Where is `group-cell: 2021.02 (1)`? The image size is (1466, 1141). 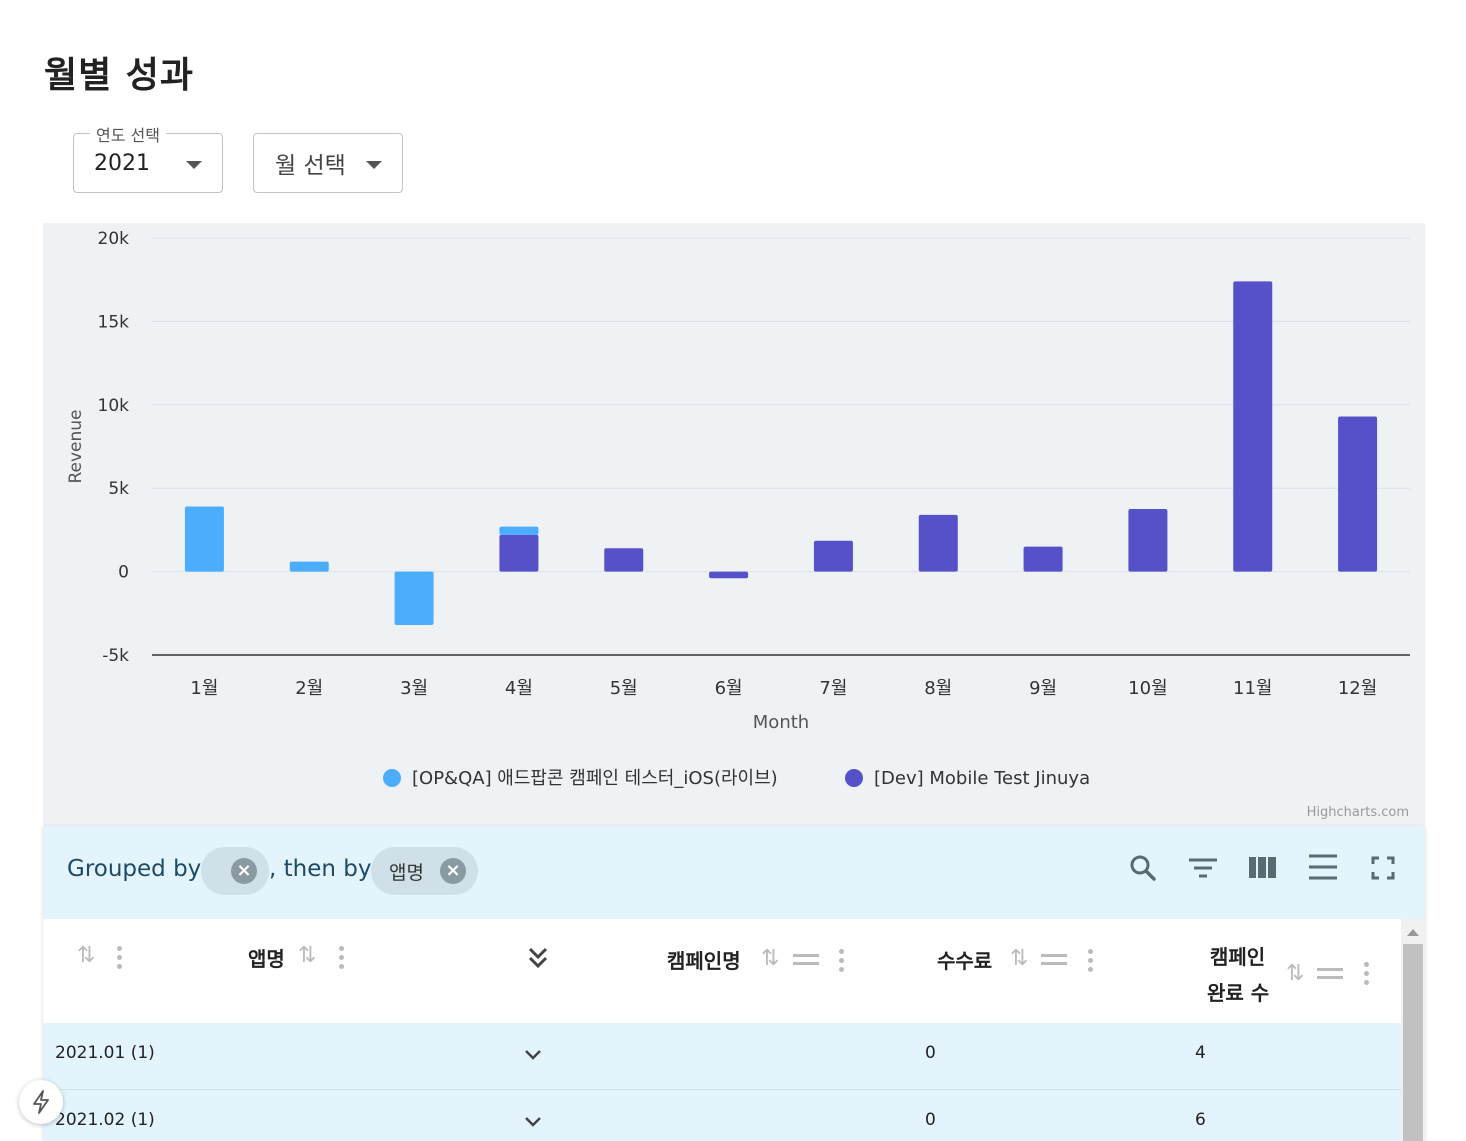
group-cell: 2021.02 (1) is located at coordinates (105, 1120).